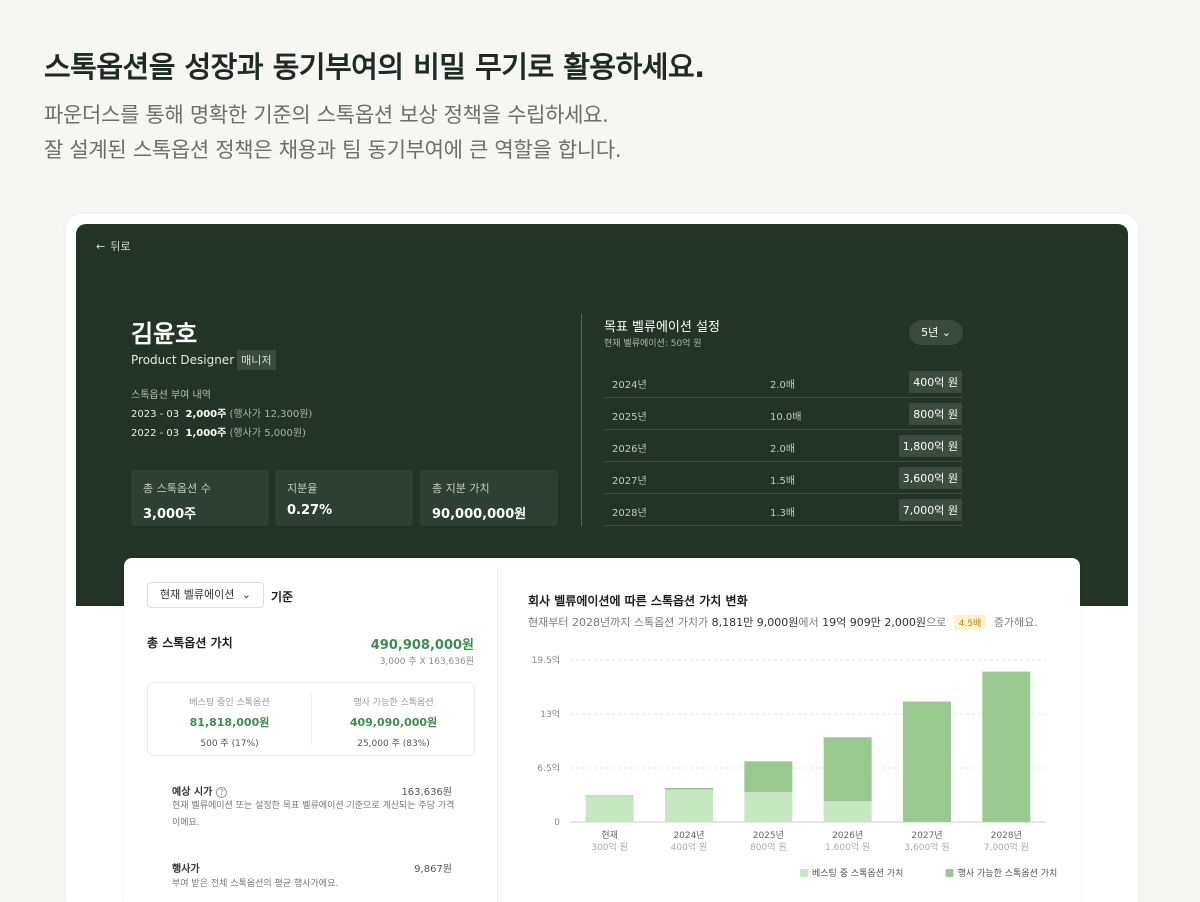 The height and width of the screenshot is (902, 1200). I want to click on total-value: 490,908,000원, so click(422, 645).